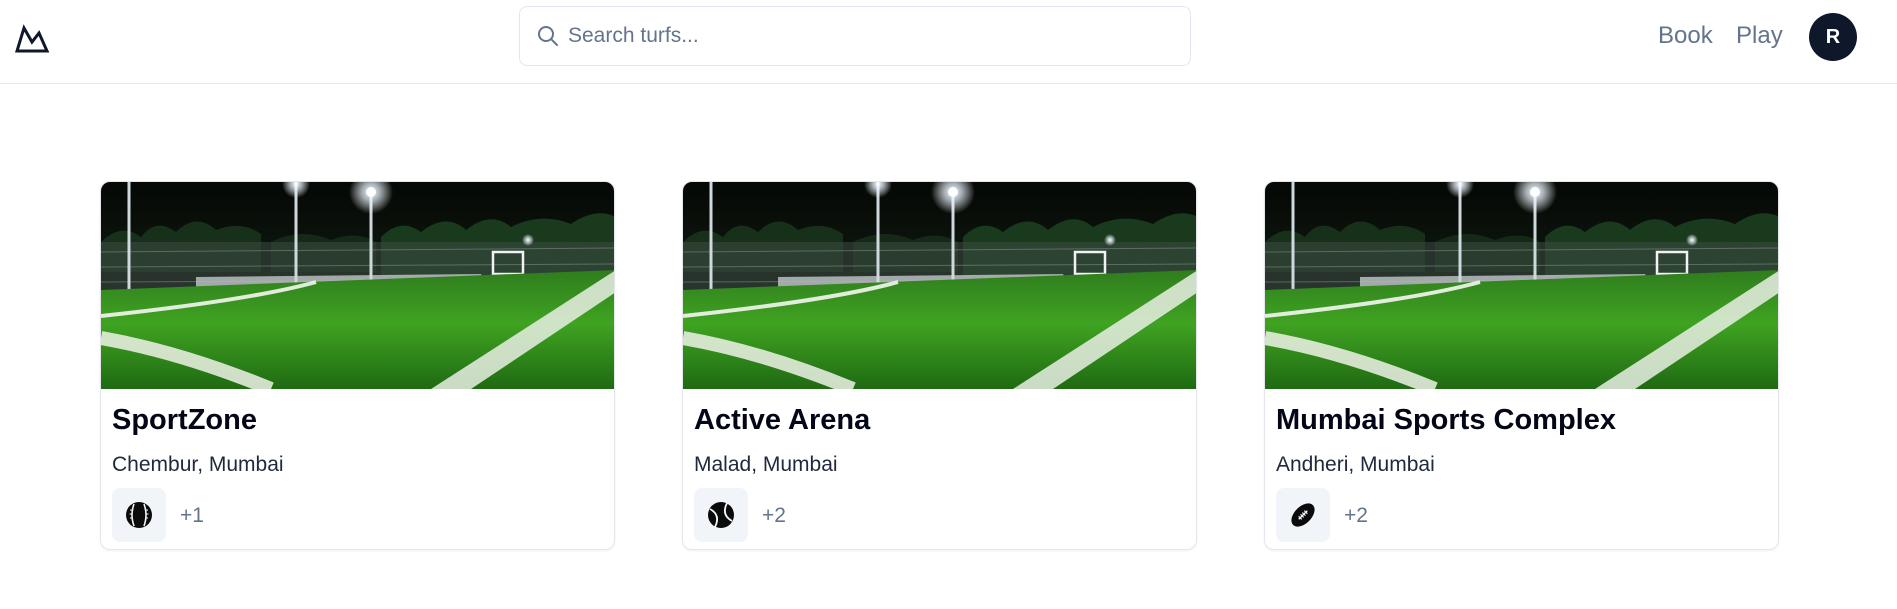 The width and height of the screenshot is (1897, 609). I want to click on top-navigation-bar: Book Play R, so click(948, 42).